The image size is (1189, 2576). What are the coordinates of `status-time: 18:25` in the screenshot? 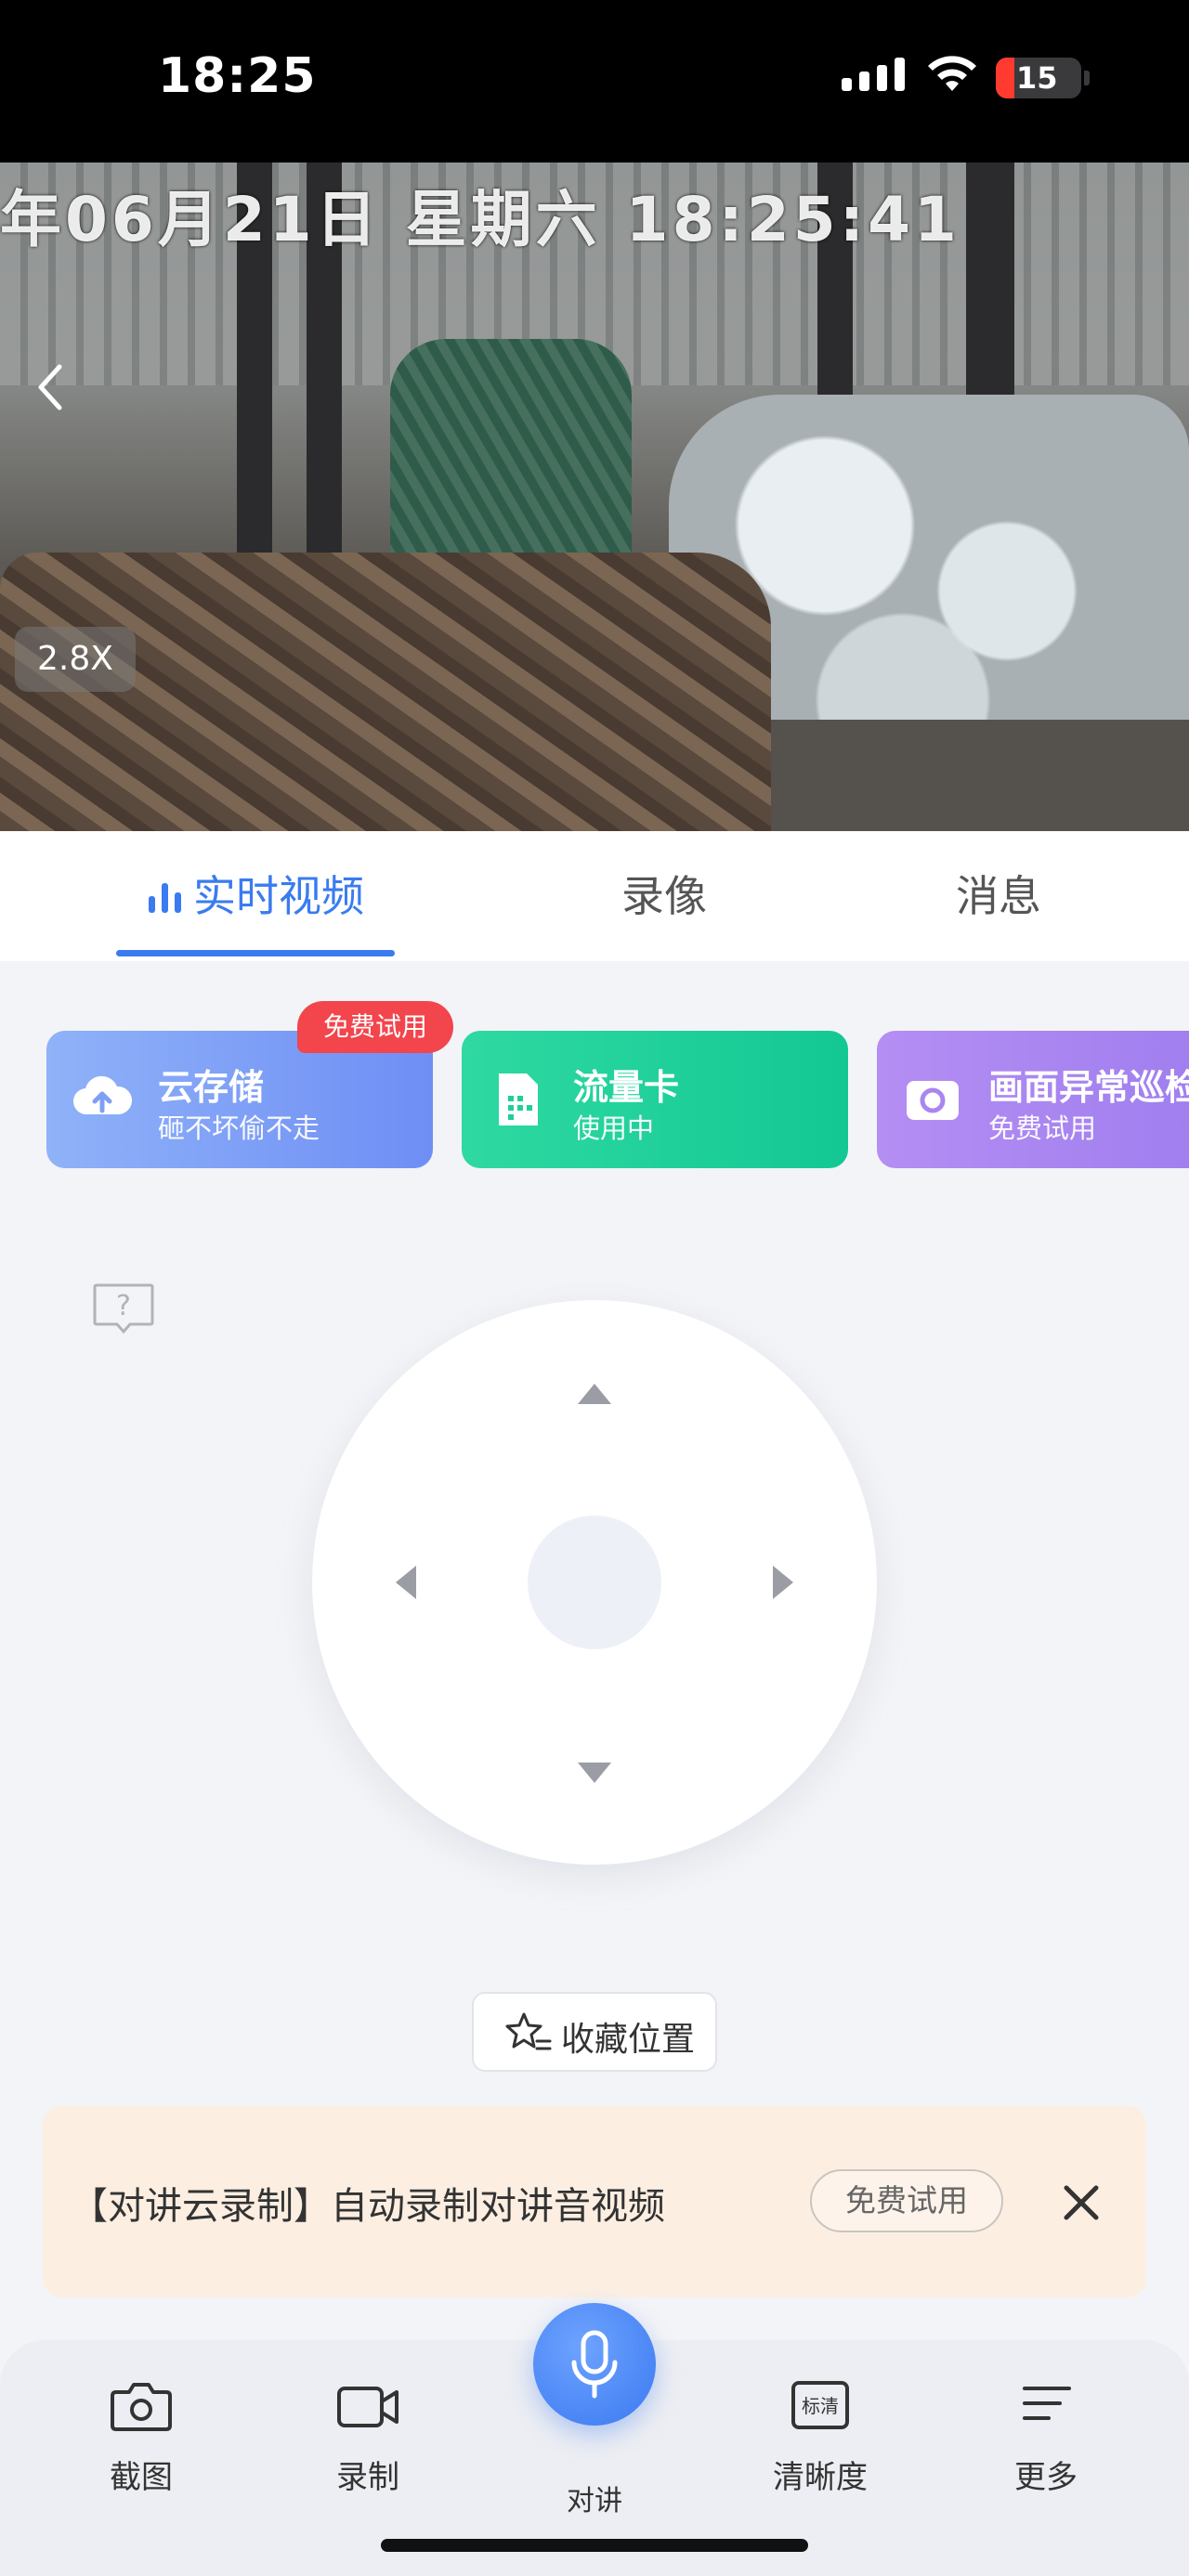 It's located at (238, 76).